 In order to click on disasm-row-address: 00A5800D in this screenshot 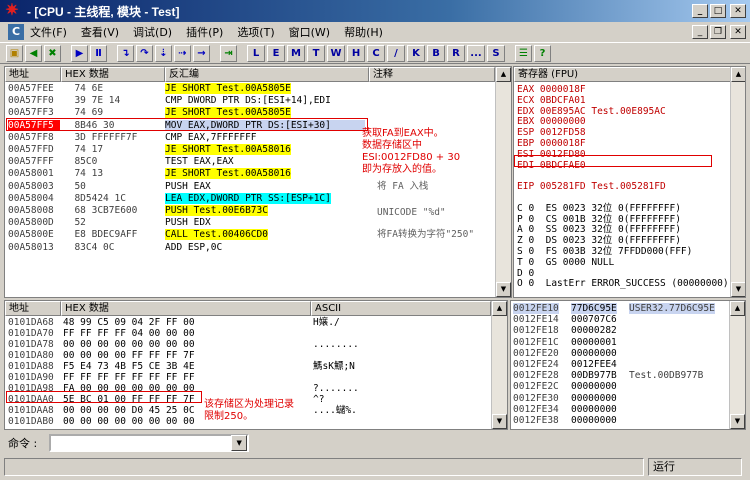, I will do `click(34, 222)`.